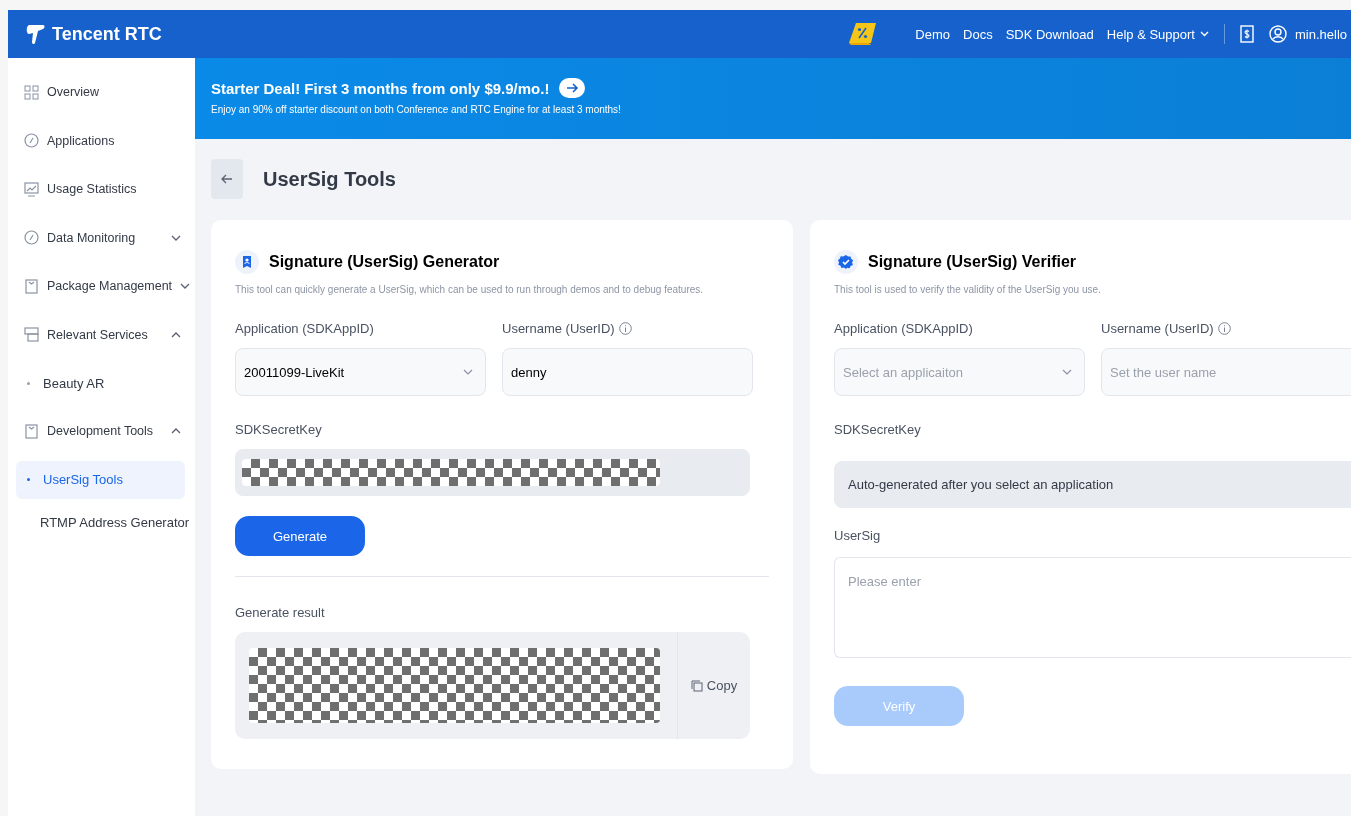 Image resolution: width=1351 pixels, height=816 pixels. What do you see at coordinates (36, 34) in the screenshot?
I see `logo-icon` at bounding box center [36, 34].